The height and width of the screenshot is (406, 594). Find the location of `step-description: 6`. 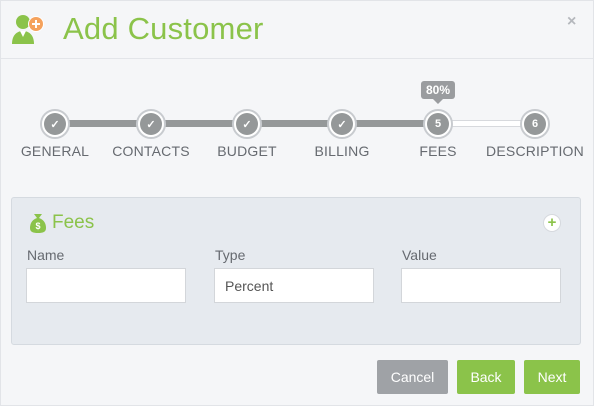

step-description: 6 is located at coordinates (535, 124).